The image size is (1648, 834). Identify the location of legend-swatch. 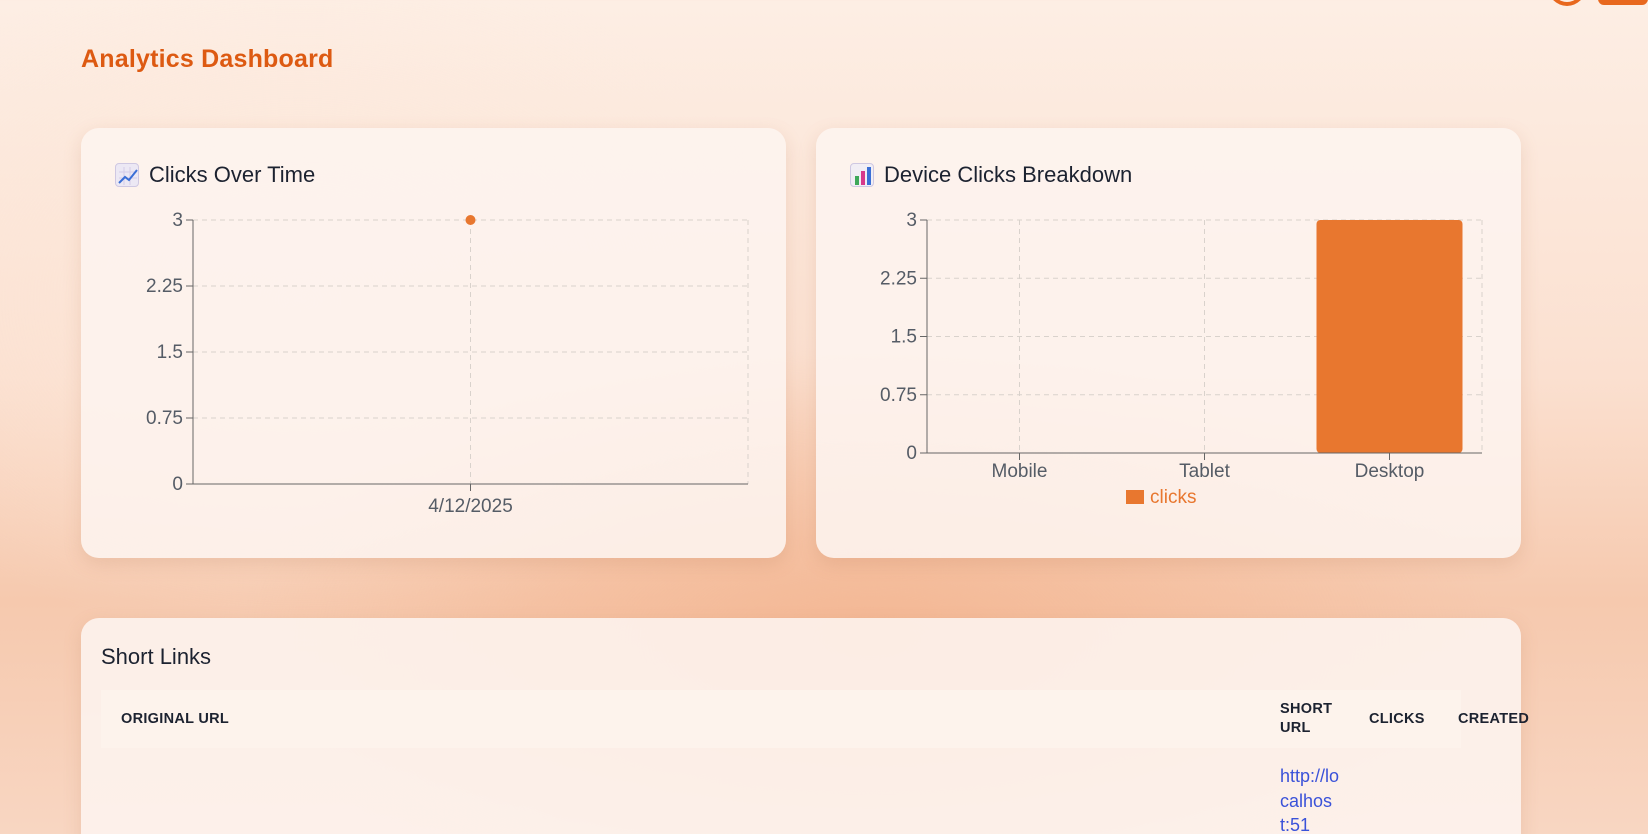
(1135, 497).